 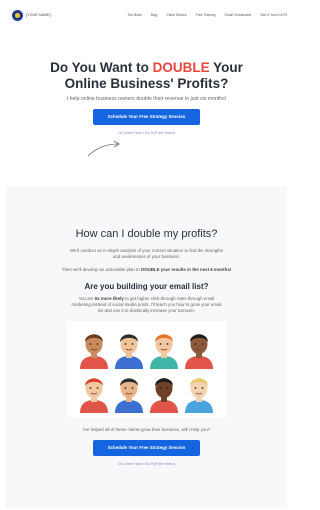 What do you see at coordinates (164, 391) in the screenshot?
I see `face-7-avatar` at bounding box center [164, 391].